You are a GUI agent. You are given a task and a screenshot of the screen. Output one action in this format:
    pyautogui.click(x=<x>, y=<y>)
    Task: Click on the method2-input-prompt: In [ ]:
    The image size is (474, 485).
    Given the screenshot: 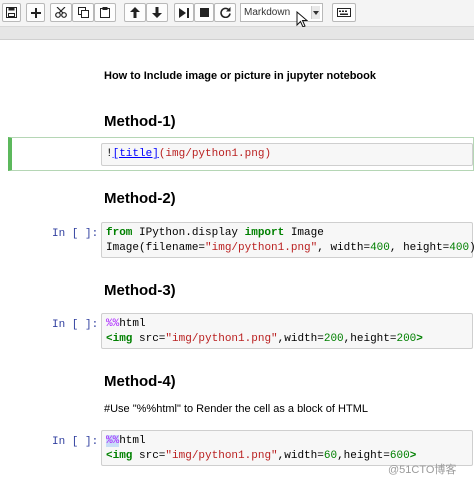 What is the action you would take?
    pyautogui.click(x=75, y=234)
    